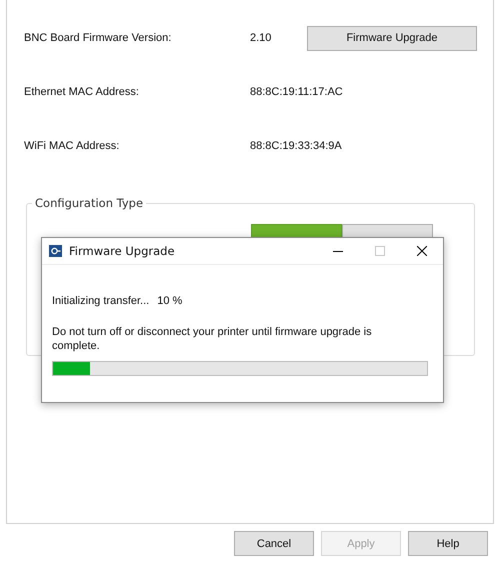 Image resolution: width=501 pixels, height=572 pixels. What do you see at coordinates (89, 203) in the screenshot?
I see `group-title: Configuration Type` at bounding box center [89, 203].